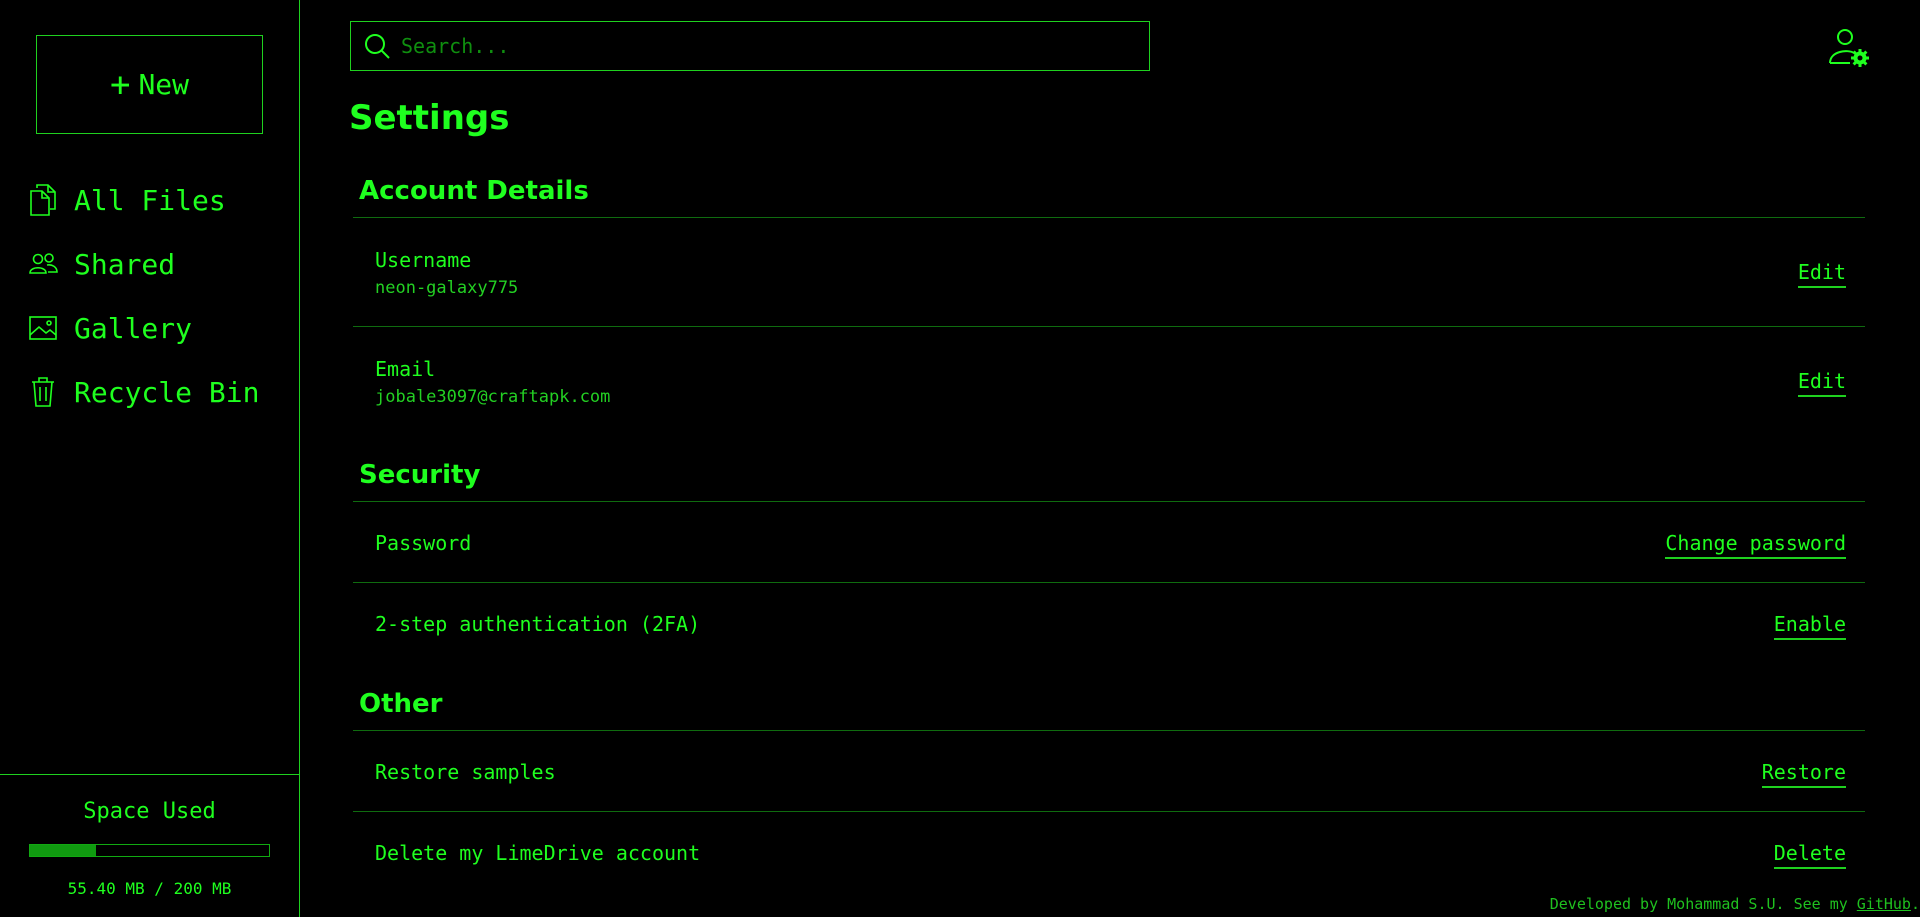  Describe the element at coordinates (423, 260) in the screenshot. I see `setting-label: Username` at that location.